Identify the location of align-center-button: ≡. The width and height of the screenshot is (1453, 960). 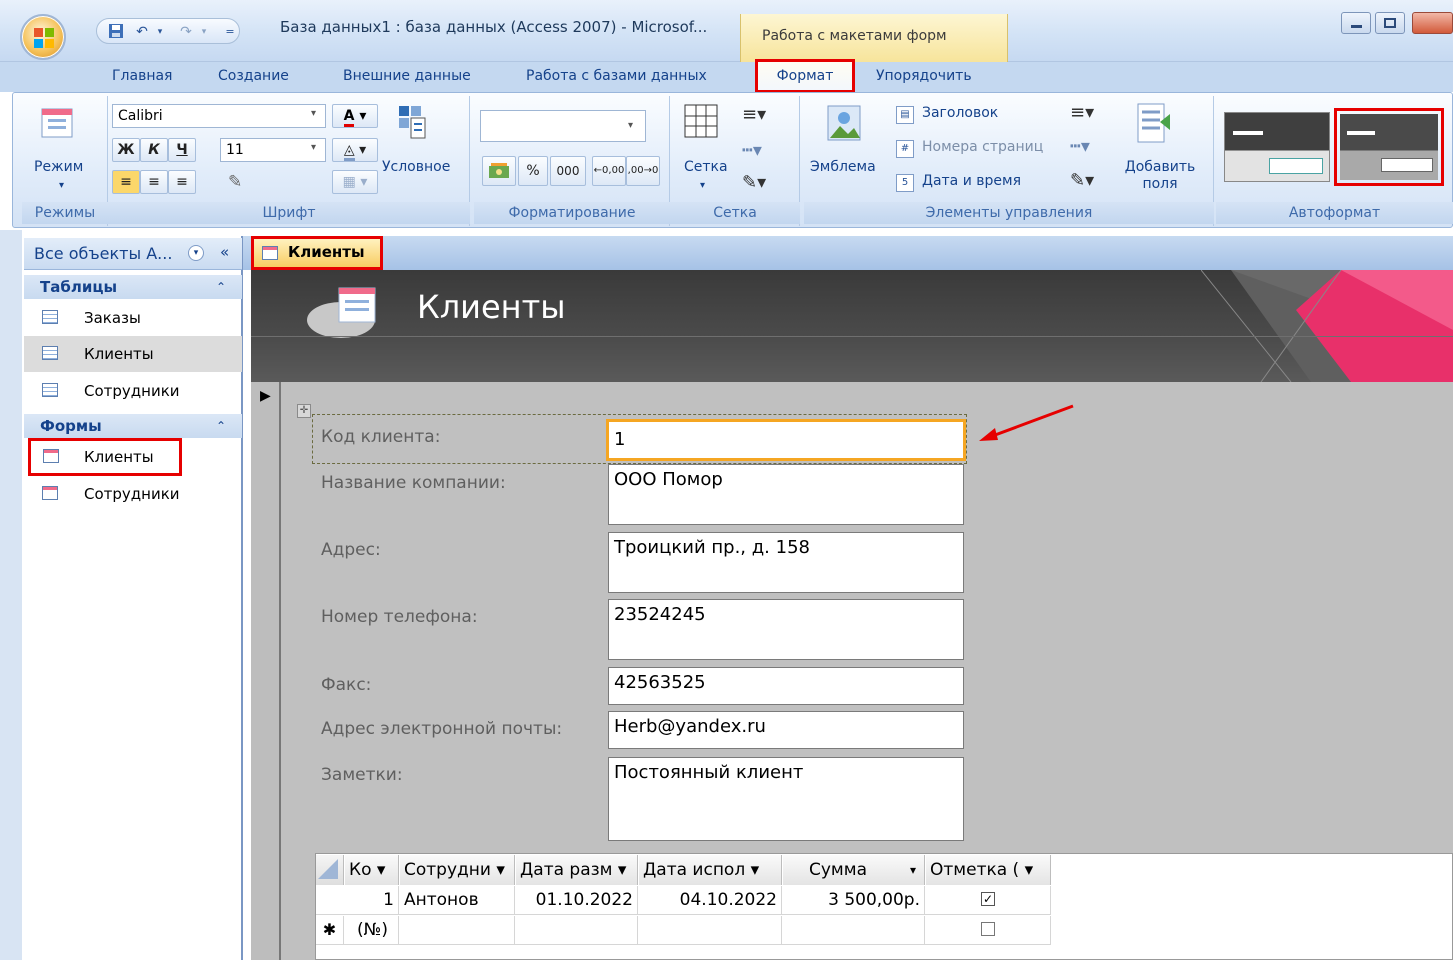
(154, 182).